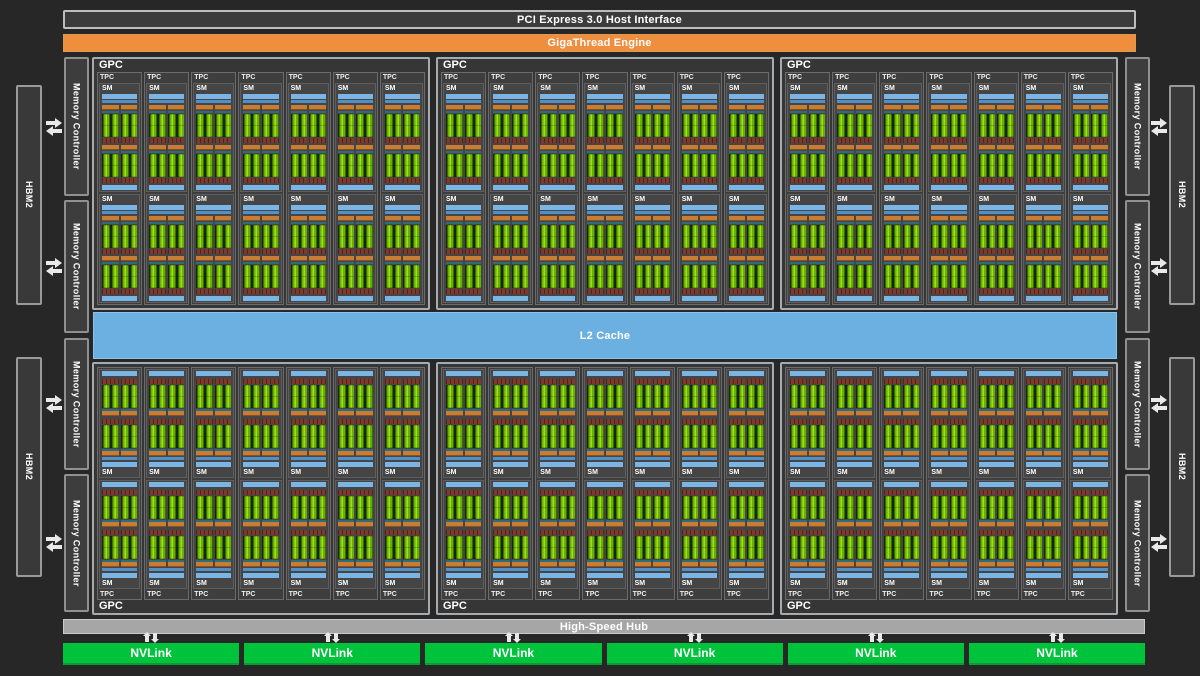 The height and width of the screenshot is (676, 1200). I want to click on nvlink-block: NVLink, so click(513, 648).